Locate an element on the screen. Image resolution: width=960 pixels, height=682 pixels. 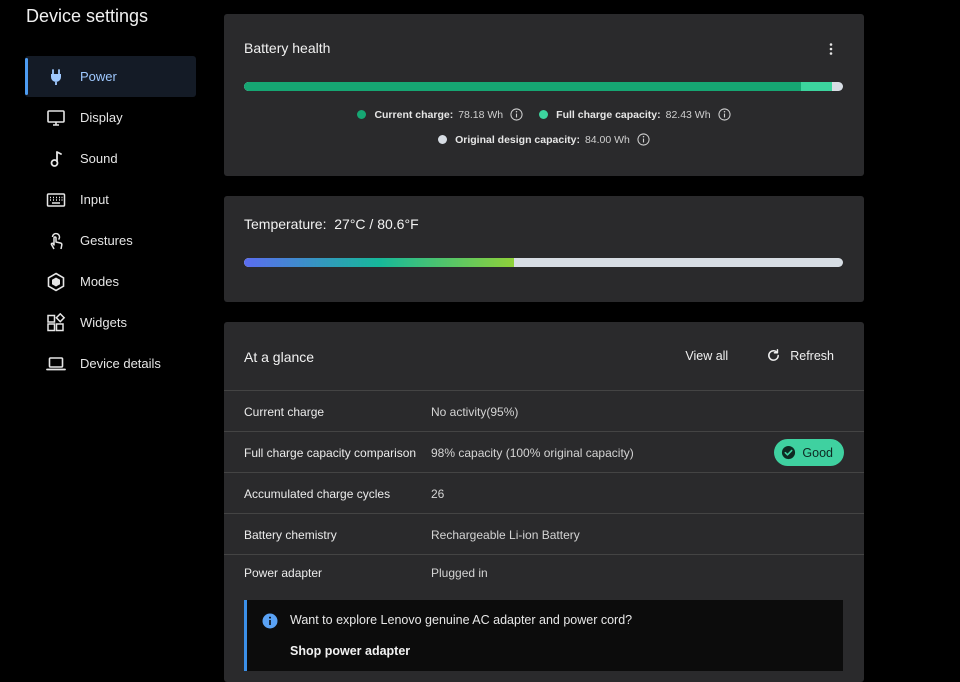
app-title: Device settings is located at coordinates (87, 16).